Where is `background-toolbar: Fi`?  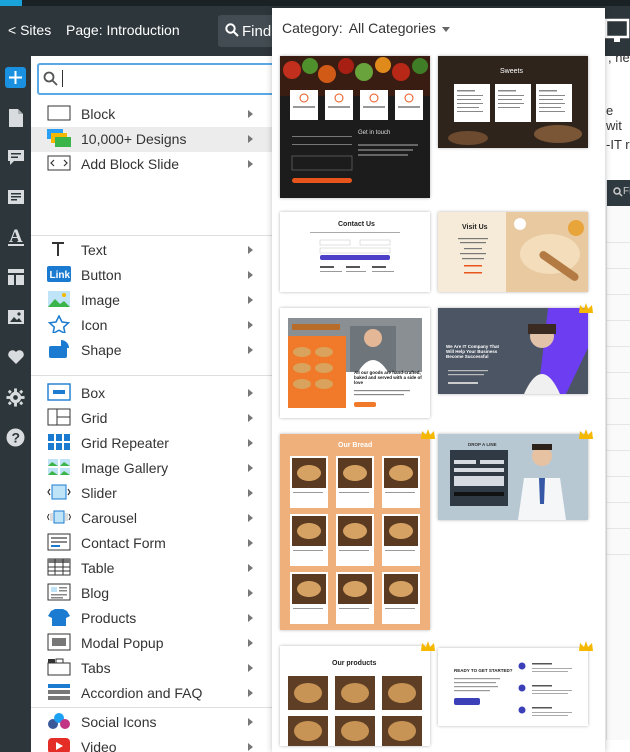
background-toolbar: Fi is located at coordinates (618, 193).